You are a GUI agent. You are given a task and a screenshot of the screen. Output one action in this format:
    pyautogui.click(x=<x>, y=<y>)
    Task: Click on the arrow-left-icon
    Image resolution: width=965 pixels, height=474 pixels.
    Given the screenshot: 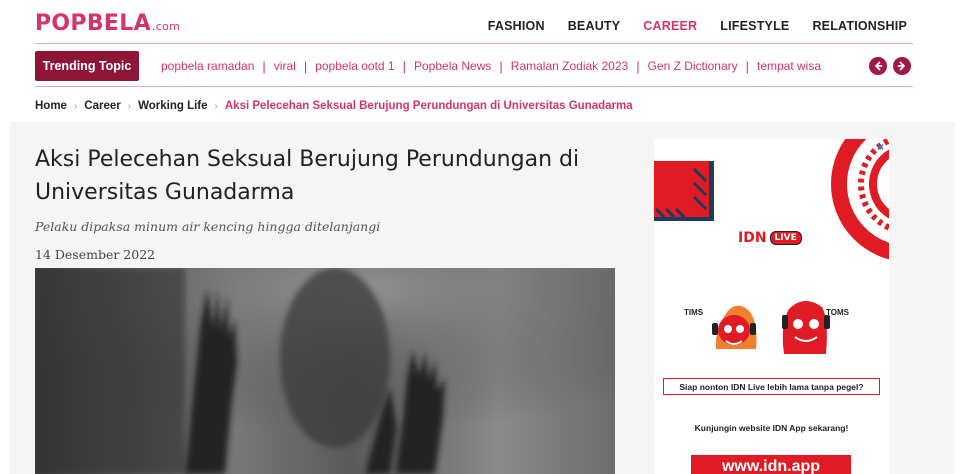 What is the action you would take?
    pyautogui.click(x=878, y=66)
    